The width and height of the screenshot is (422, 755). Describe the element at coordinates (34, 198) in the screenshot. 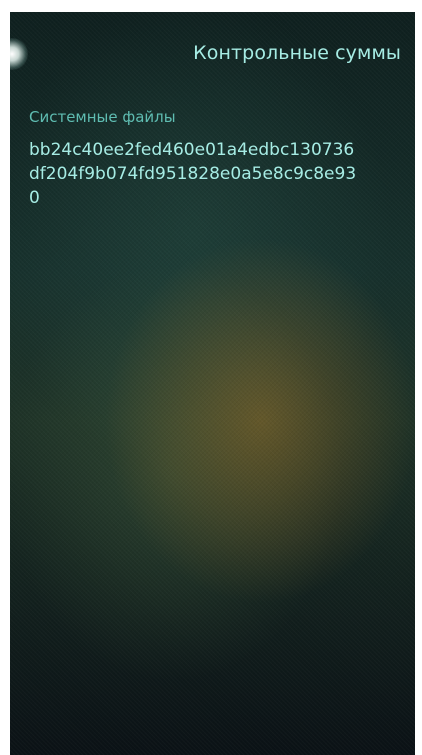

I see `checksum-line: 0` at that location.